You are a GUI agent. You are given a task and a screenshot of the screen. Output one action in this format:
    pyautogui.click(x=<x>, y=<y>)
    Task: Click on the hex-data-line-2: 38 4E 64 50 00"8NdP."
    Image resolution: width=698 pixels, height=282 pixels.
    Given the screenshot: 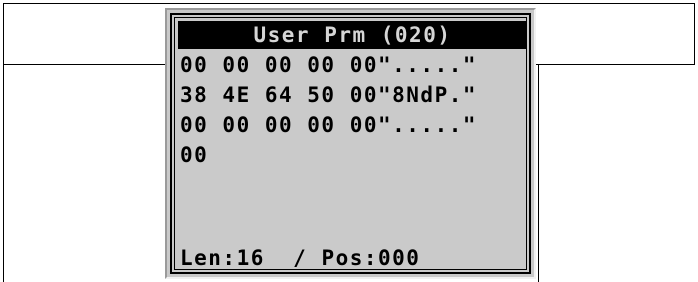 What is the action you would take?
    pyautogui.click(x=329, y=95)
    